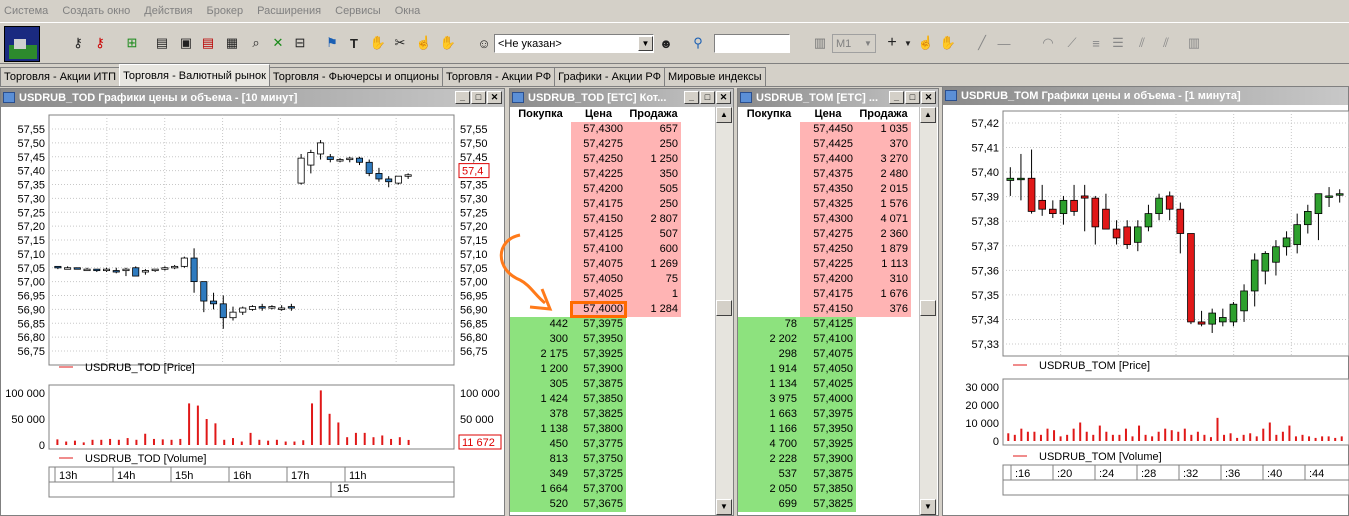 The image size is (1349, 516). I want to click on portfolio-icon: ▦, so click(232, 43).